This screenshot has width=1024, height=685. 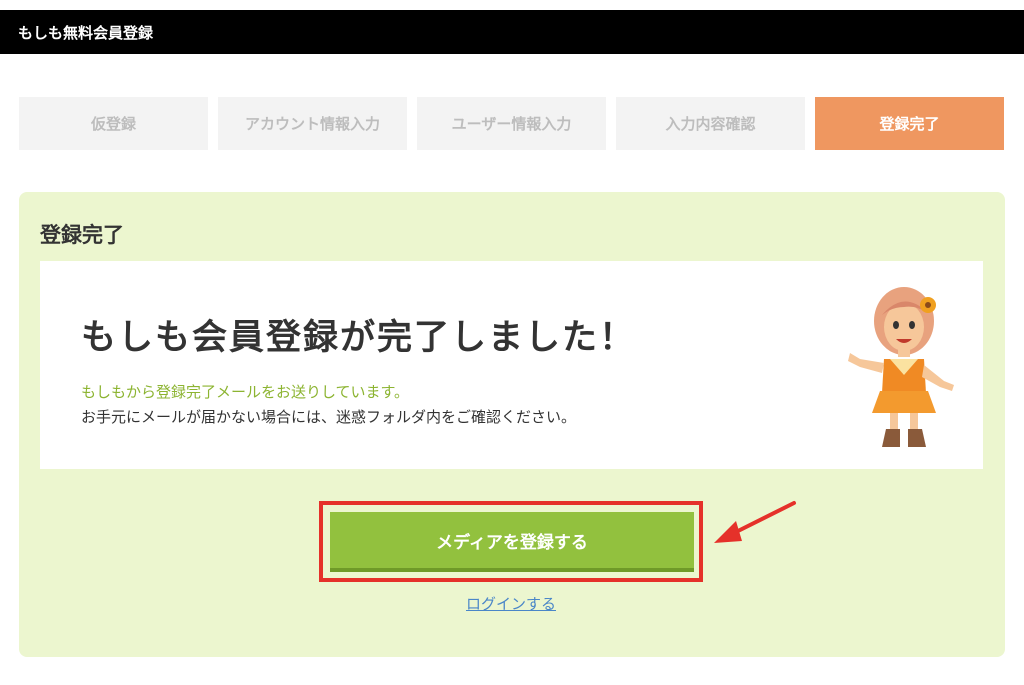 I want to click on step-confirm: 入力内容確認, so click(x=710, y=123).